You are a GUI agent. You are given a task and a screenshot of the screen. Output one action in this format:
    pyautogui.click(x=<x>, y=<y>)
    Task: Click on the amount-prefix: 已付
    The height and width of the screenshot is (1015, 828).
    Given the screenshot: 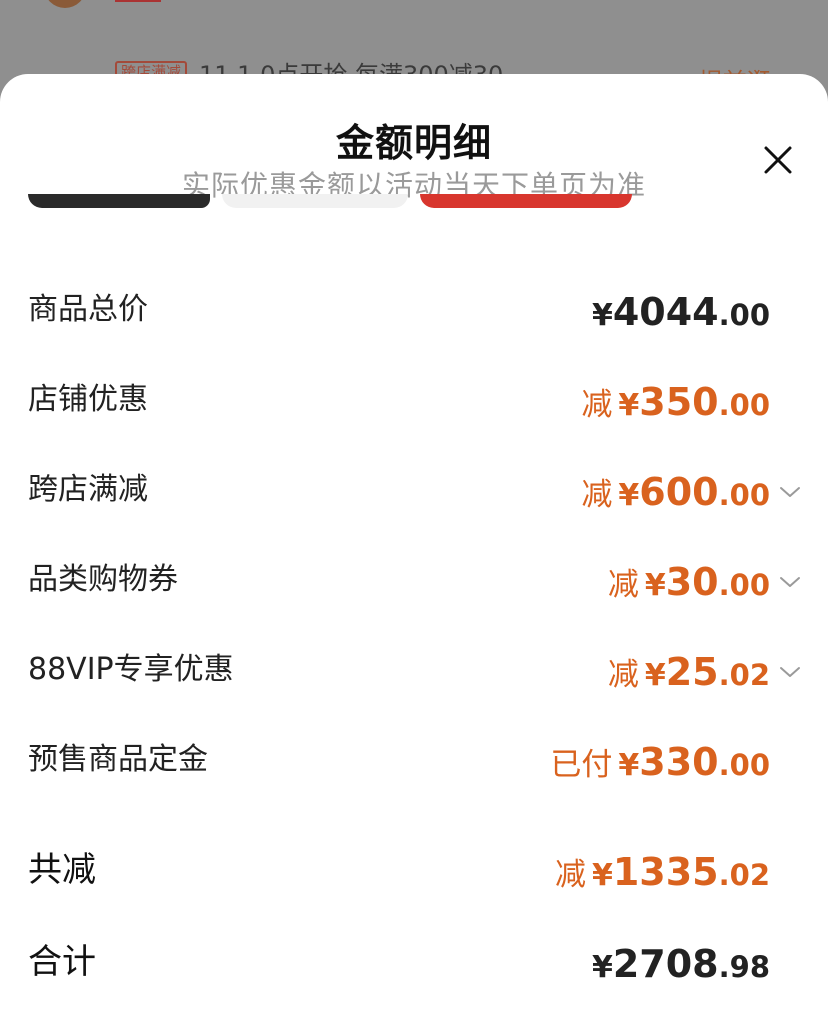 What is the action you would take?
    pyautogui.click(x=581, y=765)
    